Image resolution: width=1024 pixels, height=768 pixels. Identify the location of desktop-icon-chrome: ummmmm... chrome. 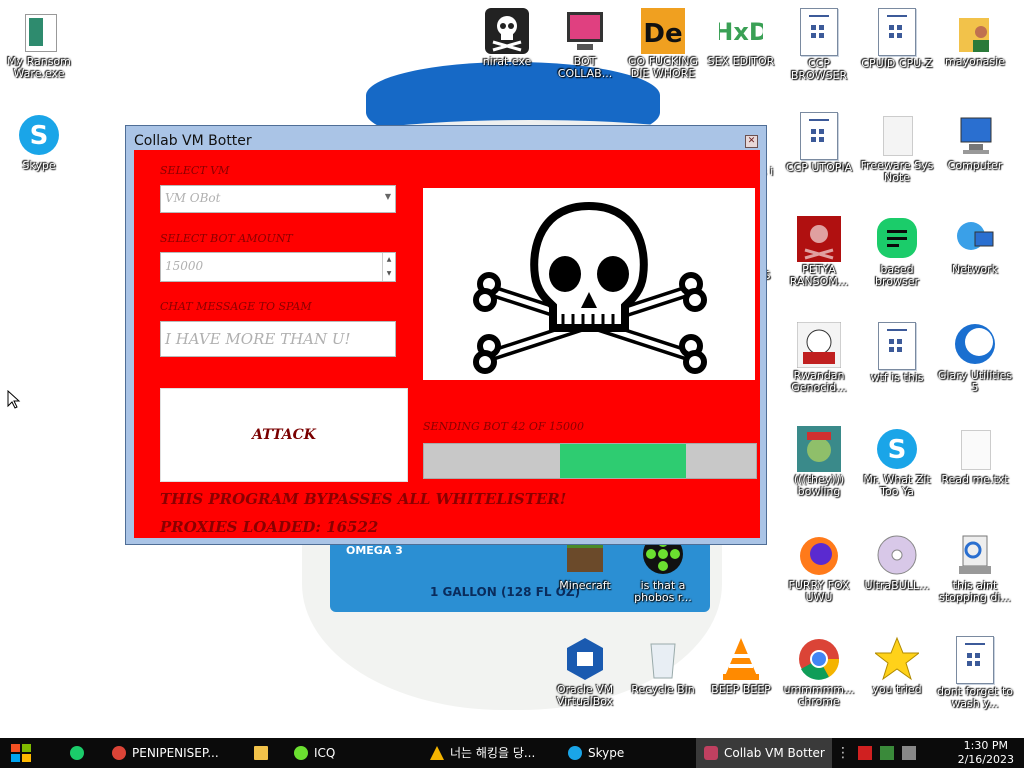
(819, 672).